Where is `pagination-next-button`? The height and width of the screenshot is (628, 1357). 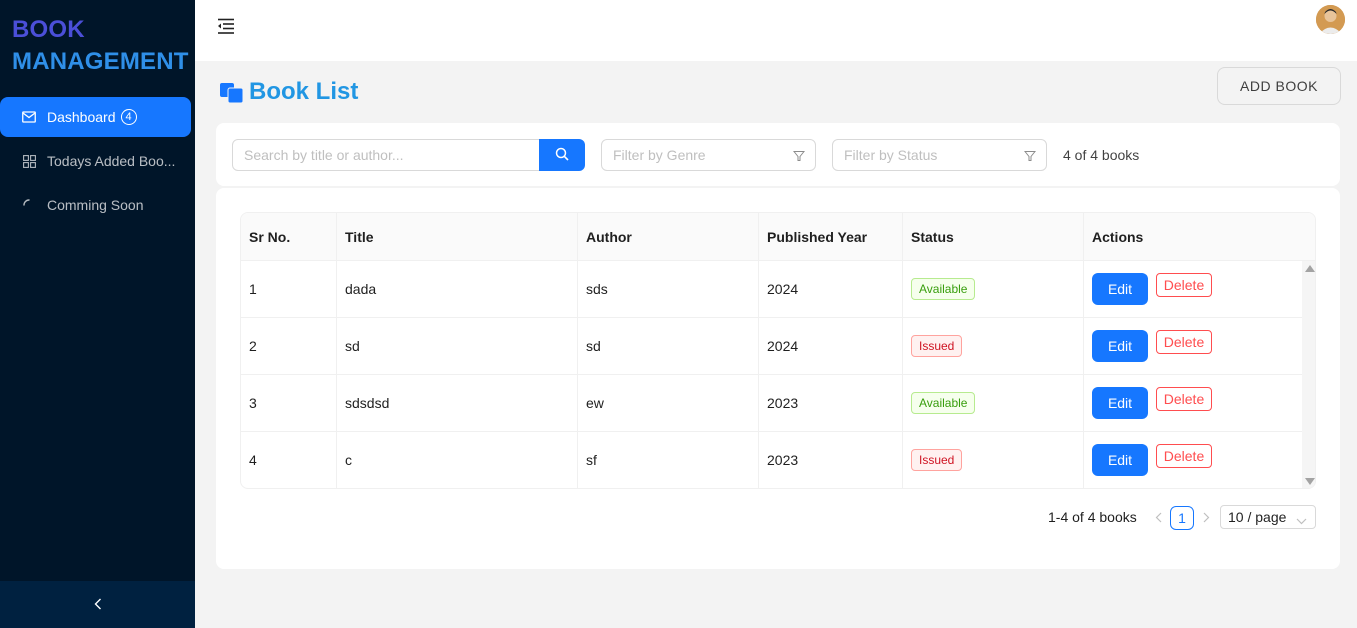
pagination-next-button is located at coordinates (1206, 518).